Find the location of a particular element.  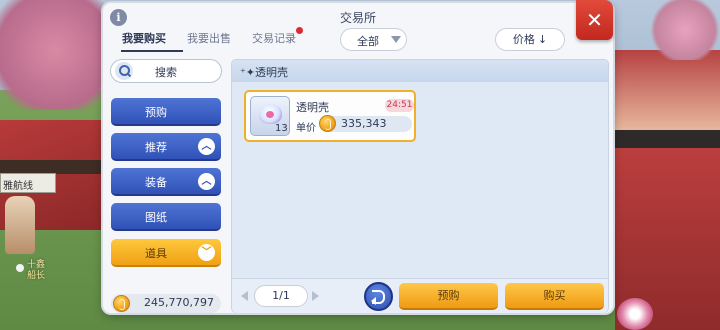

search-label: 搜索 is located at coordinates (166, 72).